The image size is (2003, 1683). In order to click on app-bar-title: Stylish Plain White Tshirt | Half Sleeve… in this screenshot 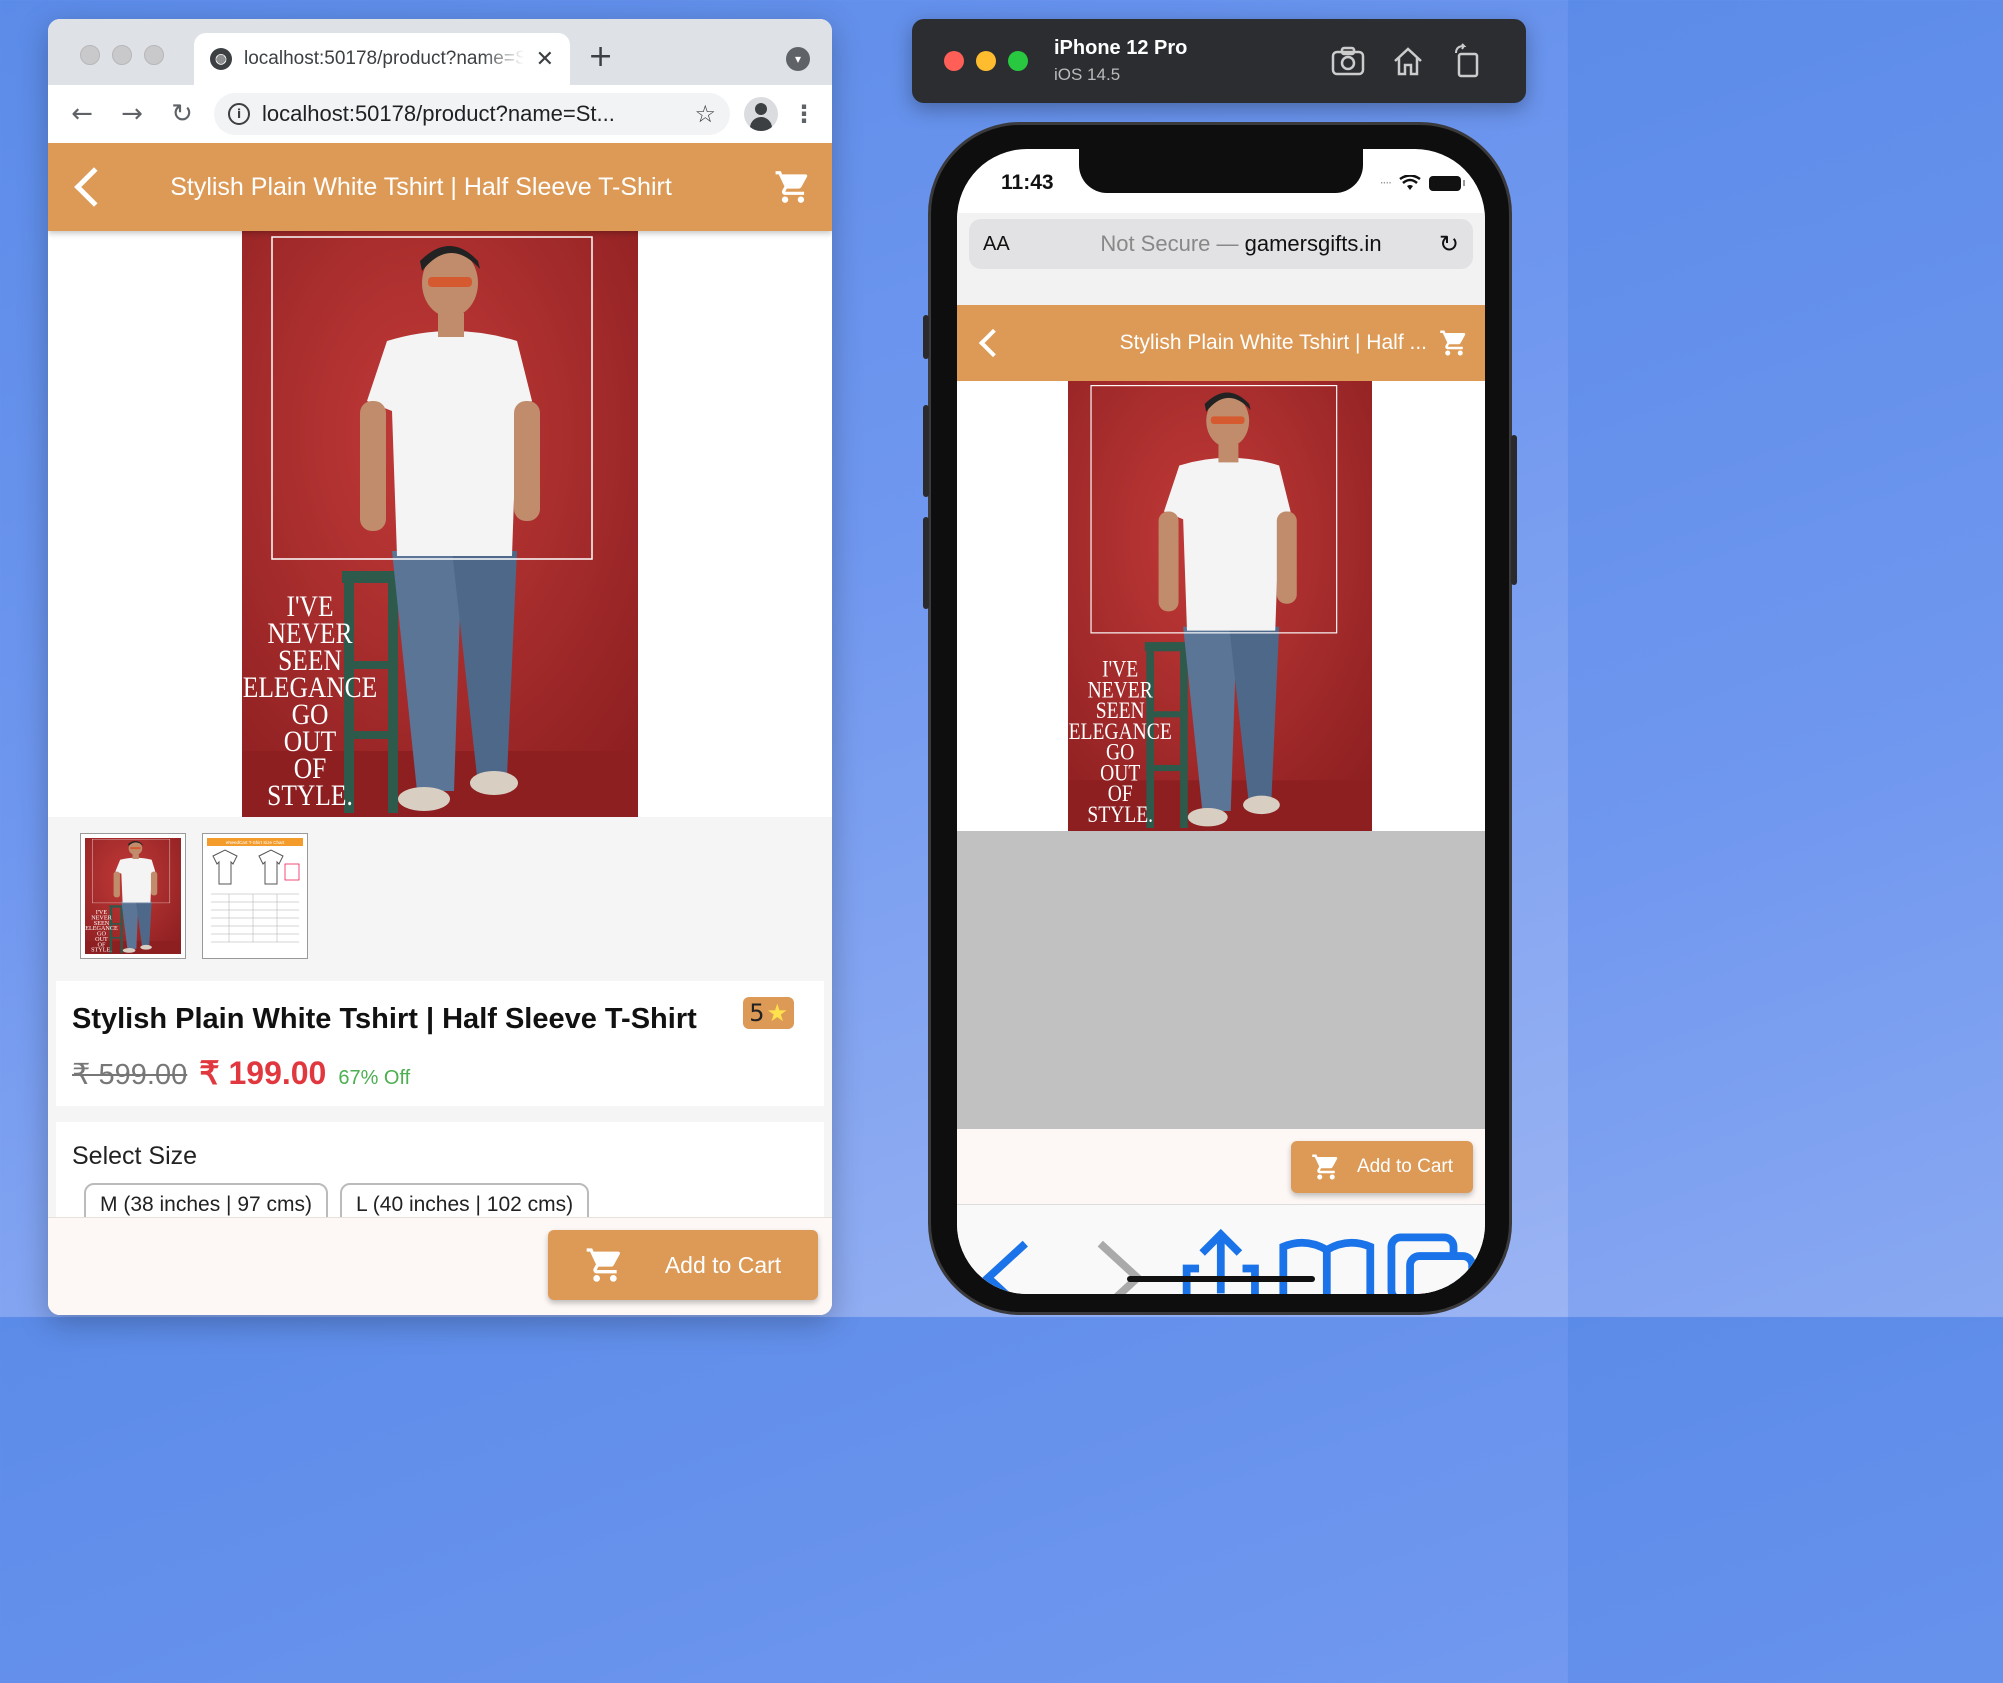, I will do `click(421, 186)`.